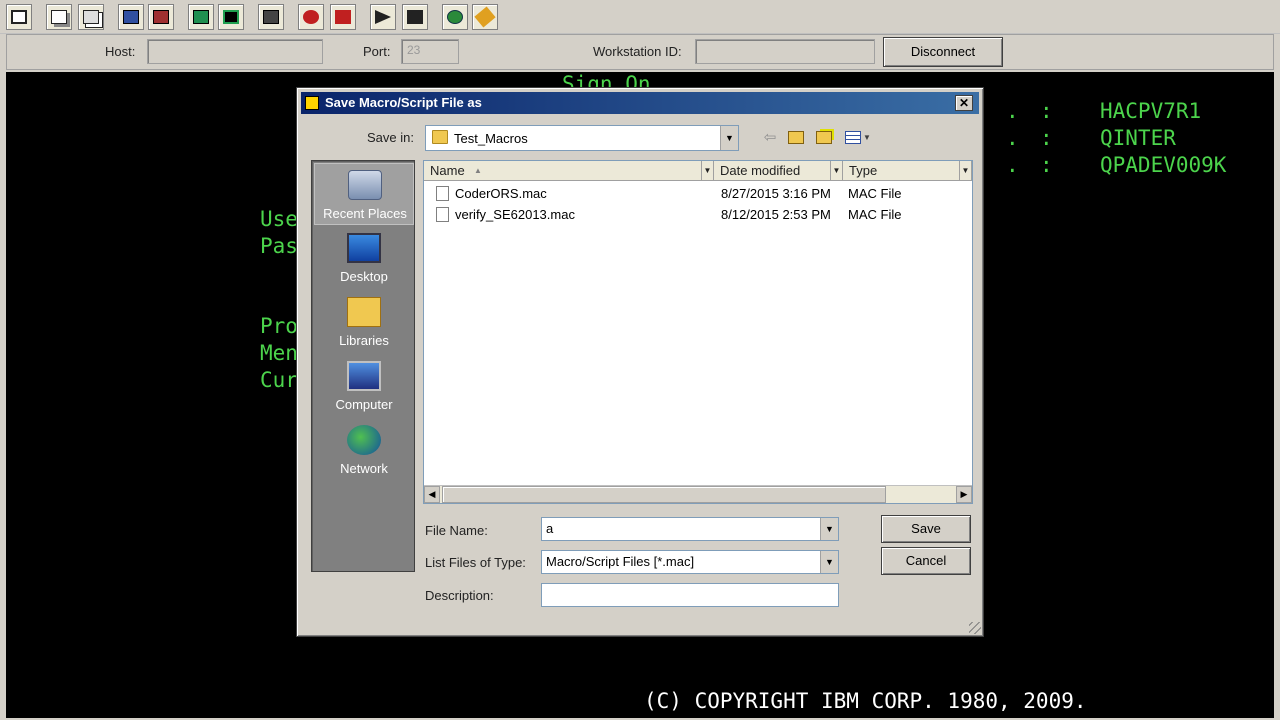 This screenshot has width=1280, height=720. What do you see at coordinates (690, 529) in the screenshot?
I see `file-name-input: a ▼` at bounding box center [690, 529].